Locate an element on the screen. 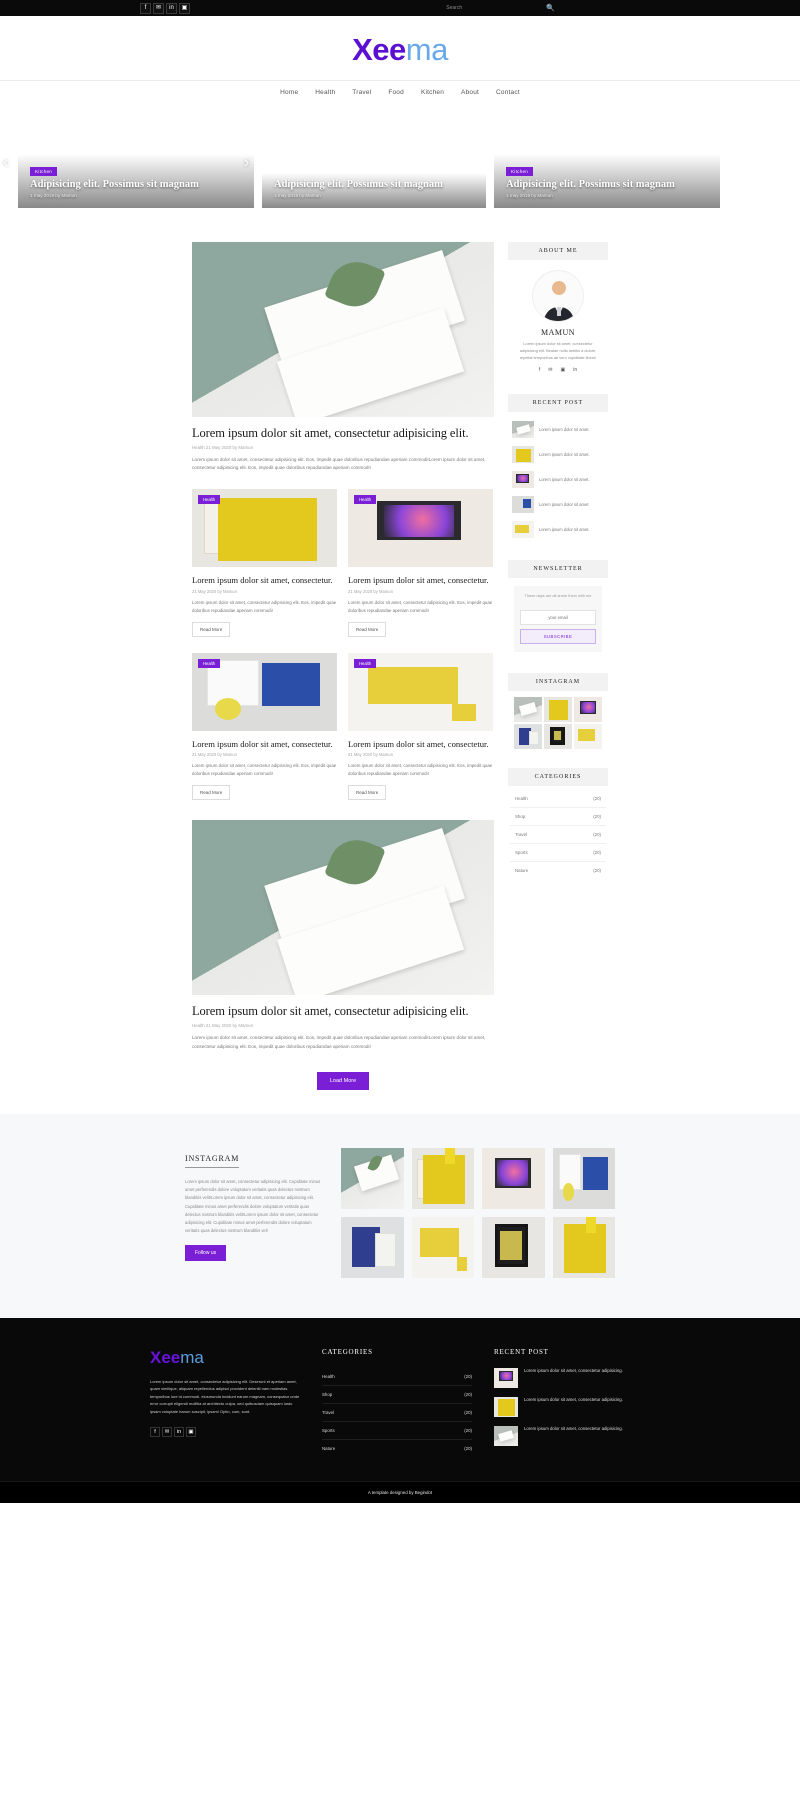 This screenshot has width=800, height=1793. footer-category-item: Sports (20) is located at coordinates (397, 1431).